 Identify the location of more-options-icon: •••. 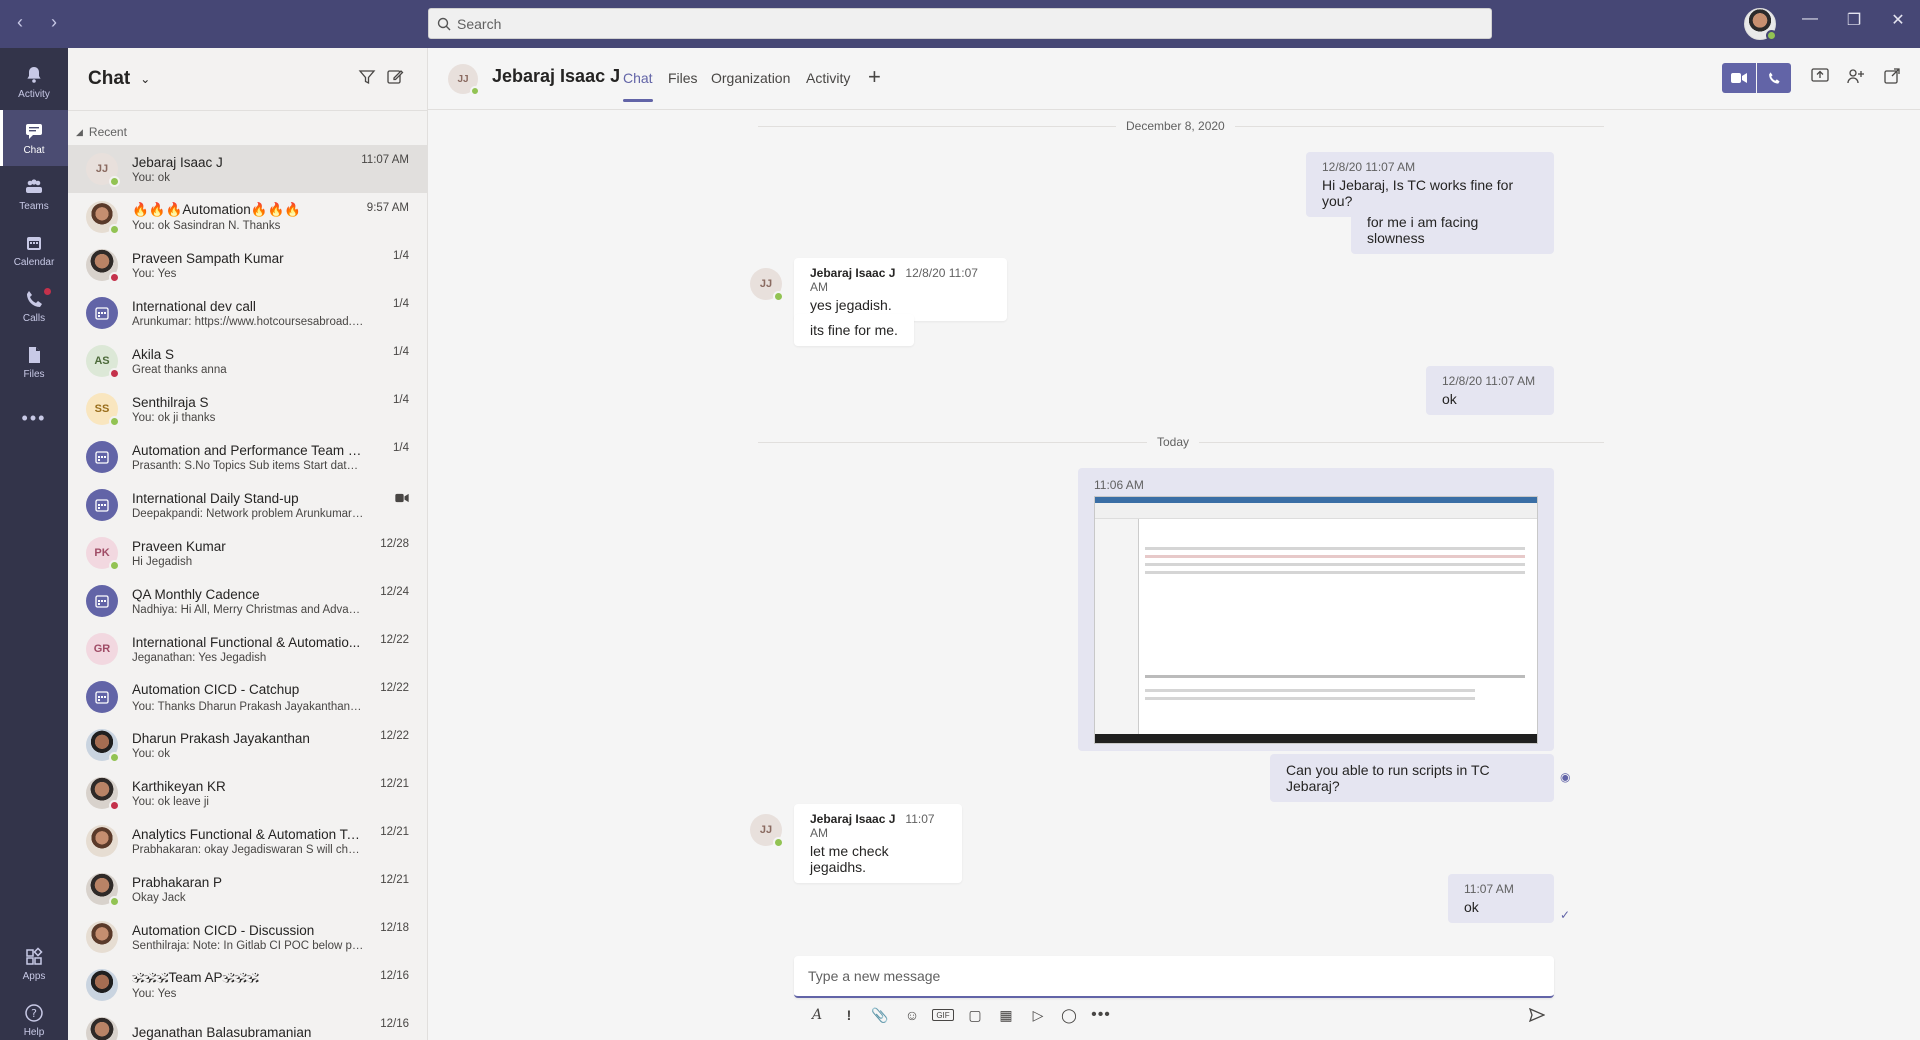
(1101, 1015).